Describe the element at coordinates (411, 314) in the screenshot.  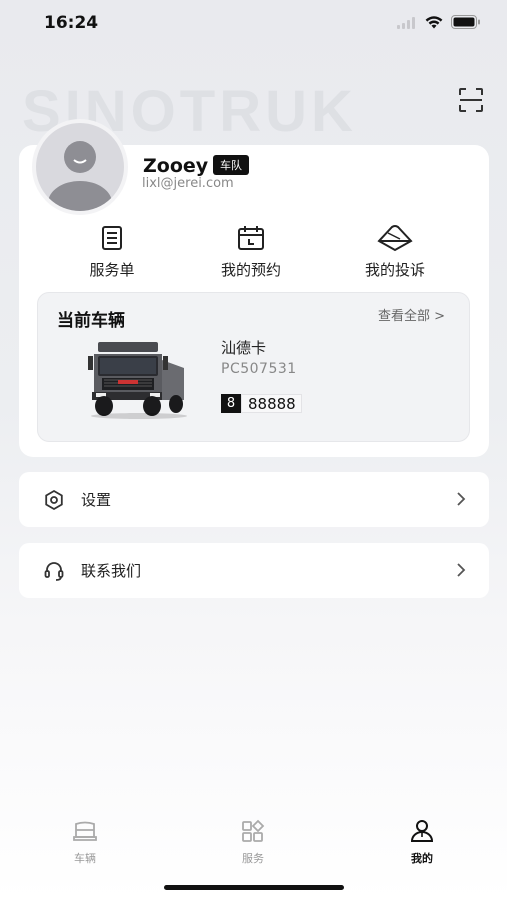
I see `view-all-vehicles-link: 查看全部 >` at that location.